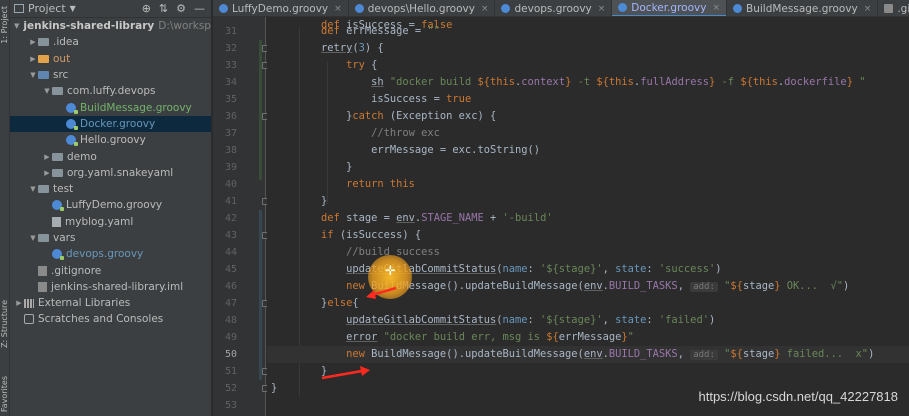 The width and height of the screenshot is (909, 416). I want to click on editor-tab: devops\Hello.groovy ×, so click(422, 8).